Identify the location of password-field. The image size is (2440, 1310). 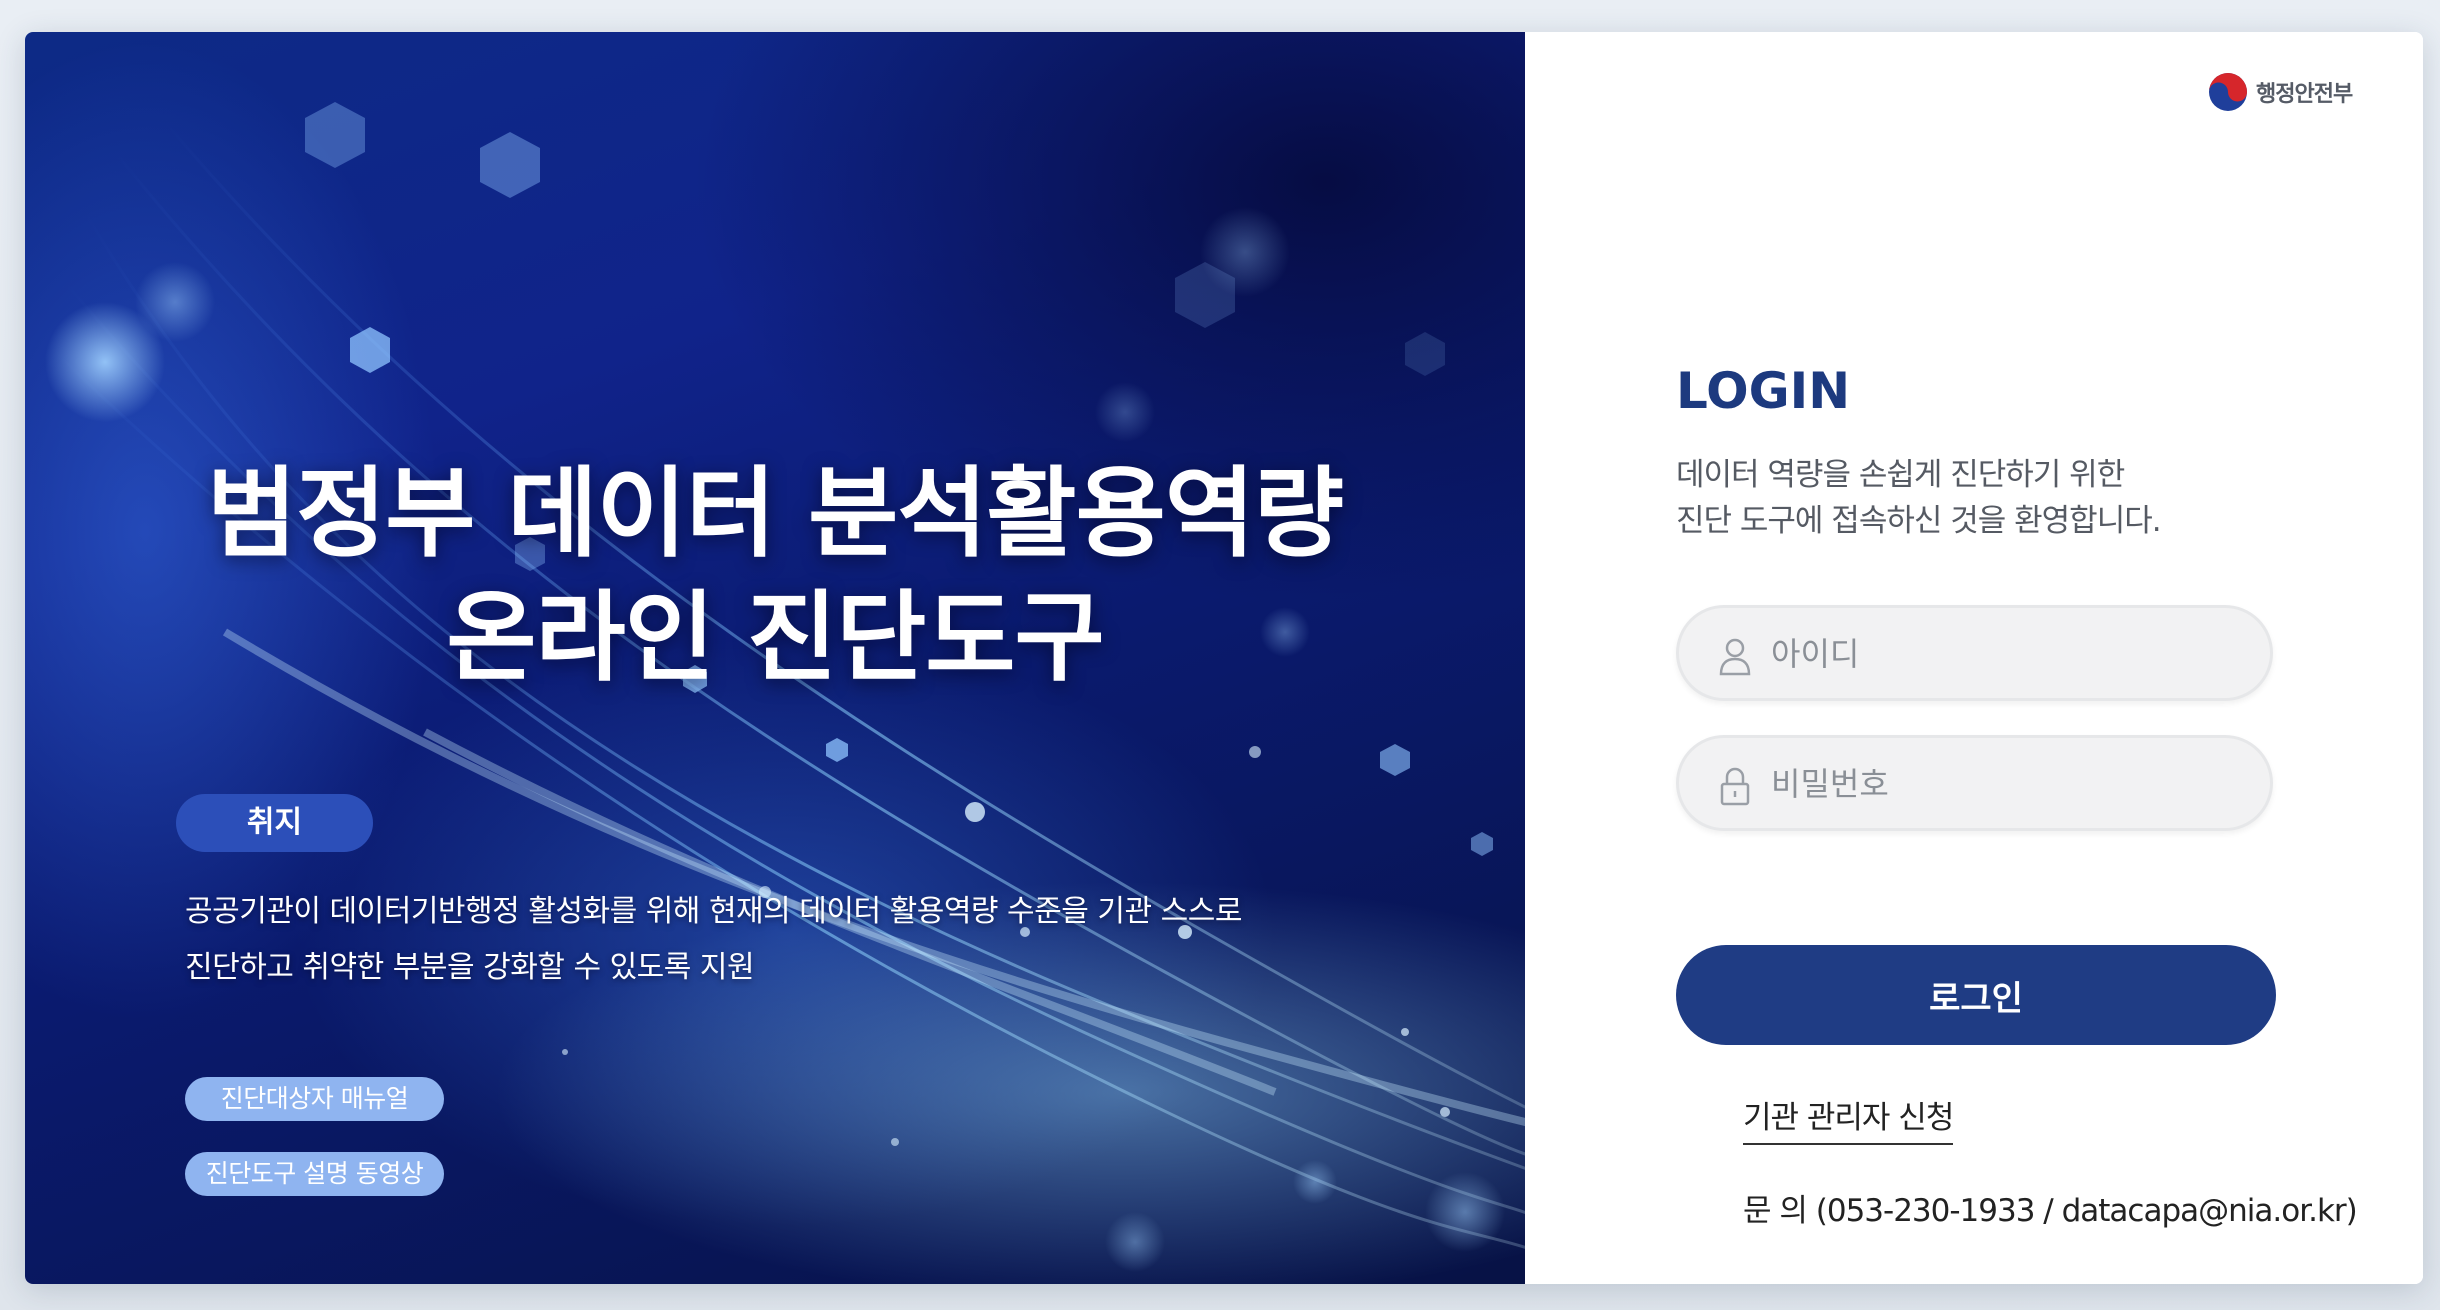
(1974, 783).